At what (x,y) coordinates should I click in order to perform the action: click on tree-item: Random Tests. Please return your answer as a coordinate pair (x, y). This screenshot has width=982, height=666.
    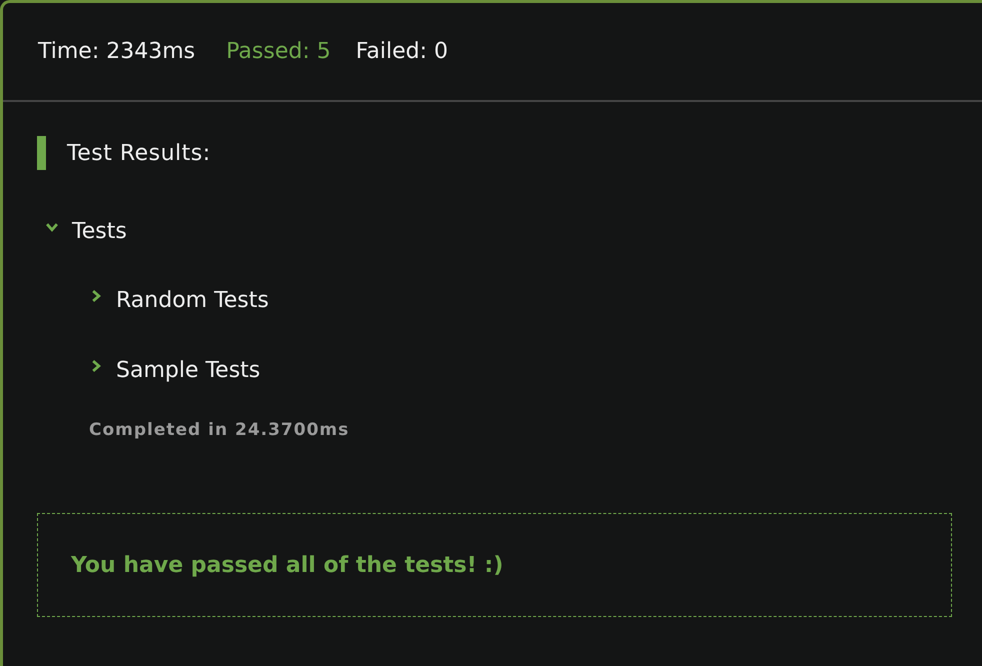
    Looking at the image, I should click on (179, 300).